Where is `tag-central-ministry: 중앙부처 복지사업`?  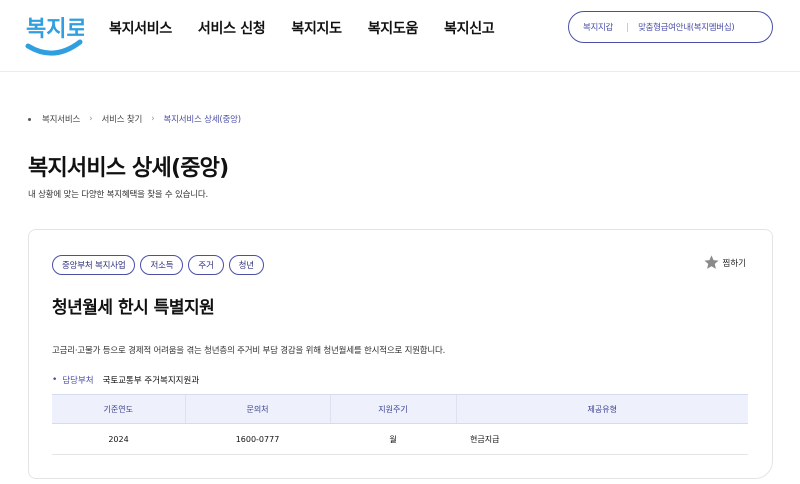 tag-central-ministry: 중앙부처 복지사업 is located at coordinates (94, 265).